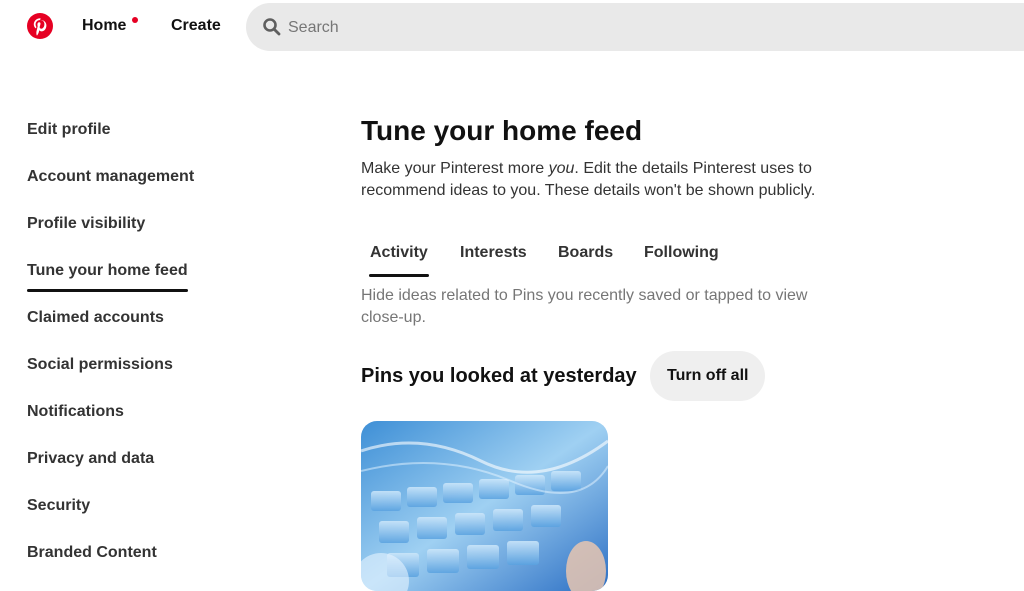 The width and height of the screenshot is (1024, 591). Describe the element at coordinates (104, 26) in the screenshot. I see `nav-home-link: Home` at that location.